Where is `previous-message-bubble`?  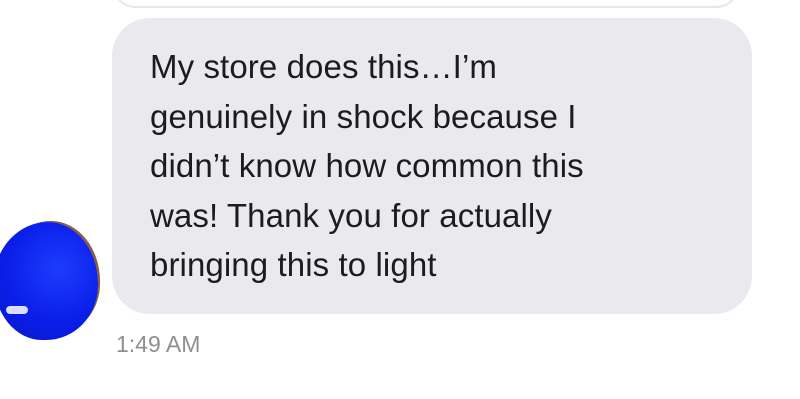 previous-message-bubble is located at coordinates (426, 4).